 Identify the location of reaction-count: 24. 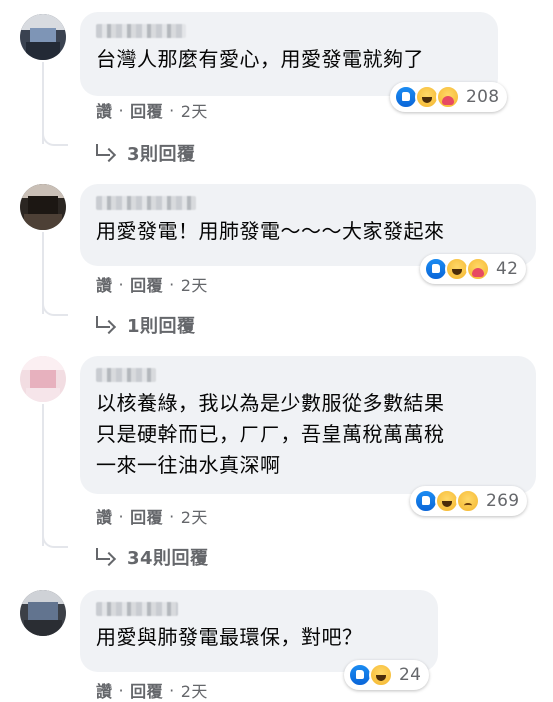
(410, 675).